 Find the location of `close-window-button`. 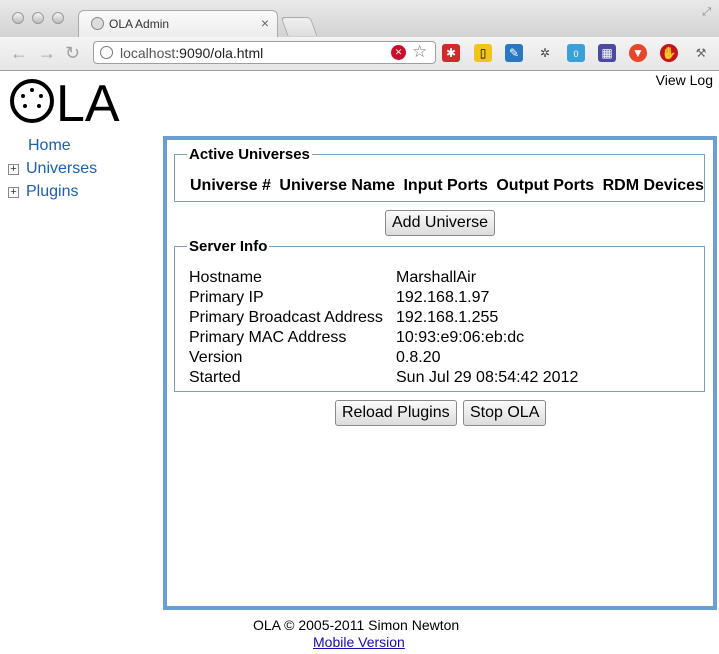

close-window-button is located at coordinates (18, 18).